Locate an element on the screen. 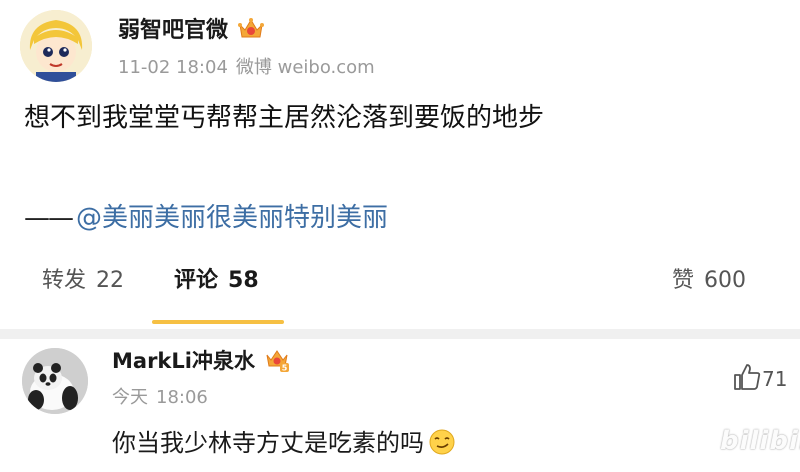 The width and height of the screenshot is (800, 472). thumbs-up-icon is located at coordinates (747, 377).